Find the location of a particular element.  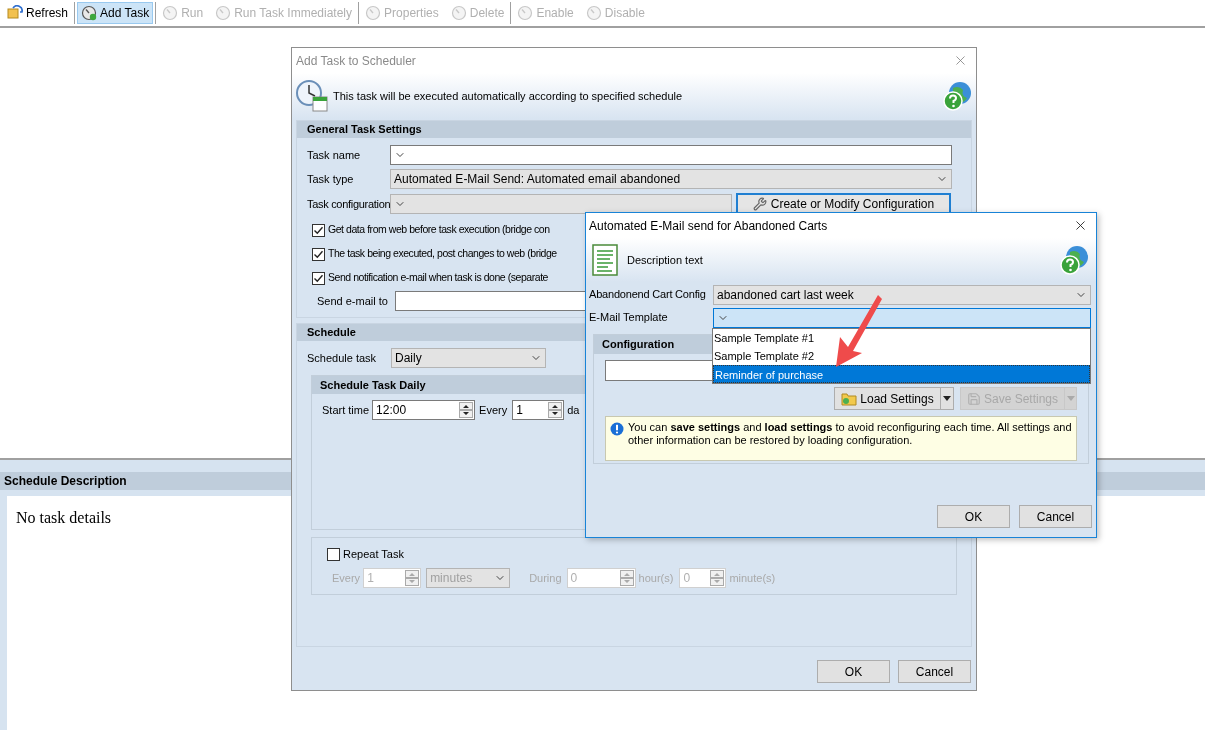

description-text: No task details is located at coordinates (64, 517).